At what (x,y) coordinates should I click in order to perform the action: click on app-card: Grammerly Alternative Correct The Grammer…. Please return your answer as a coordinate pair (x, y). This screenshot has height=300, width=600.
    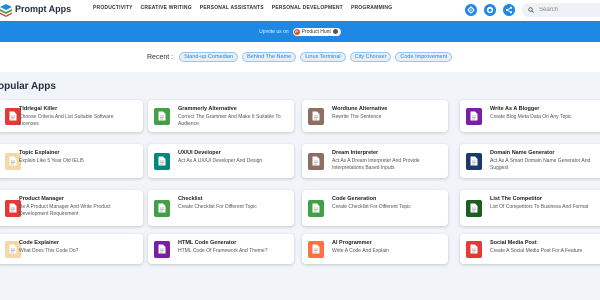
    Looking at the image, I should click on (221, 116).